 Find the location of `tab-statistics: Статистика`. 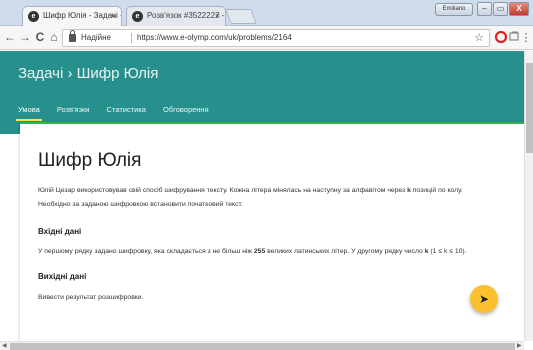

tab-statistics: Статистика is located at coordinates (126, 112).